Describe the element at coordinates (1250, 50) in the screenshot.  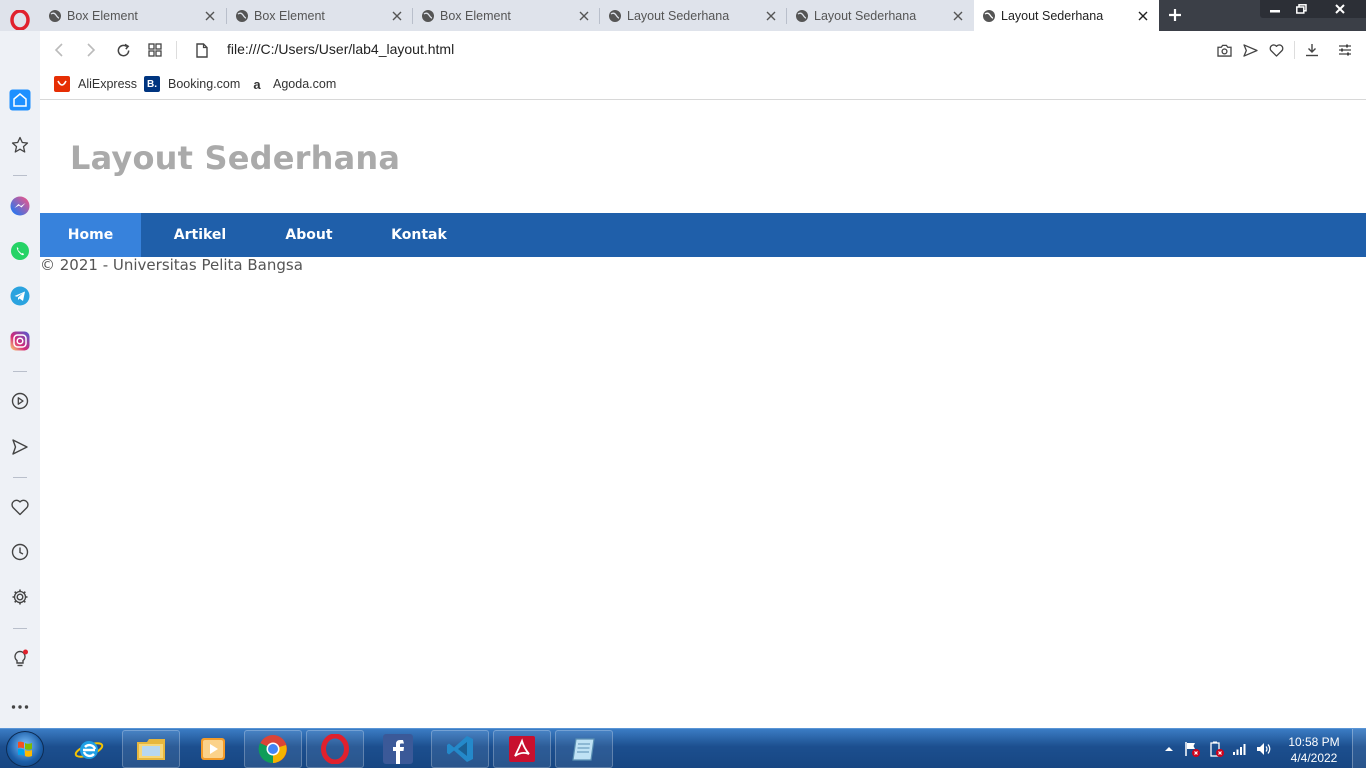
I see `send-button` at that location.